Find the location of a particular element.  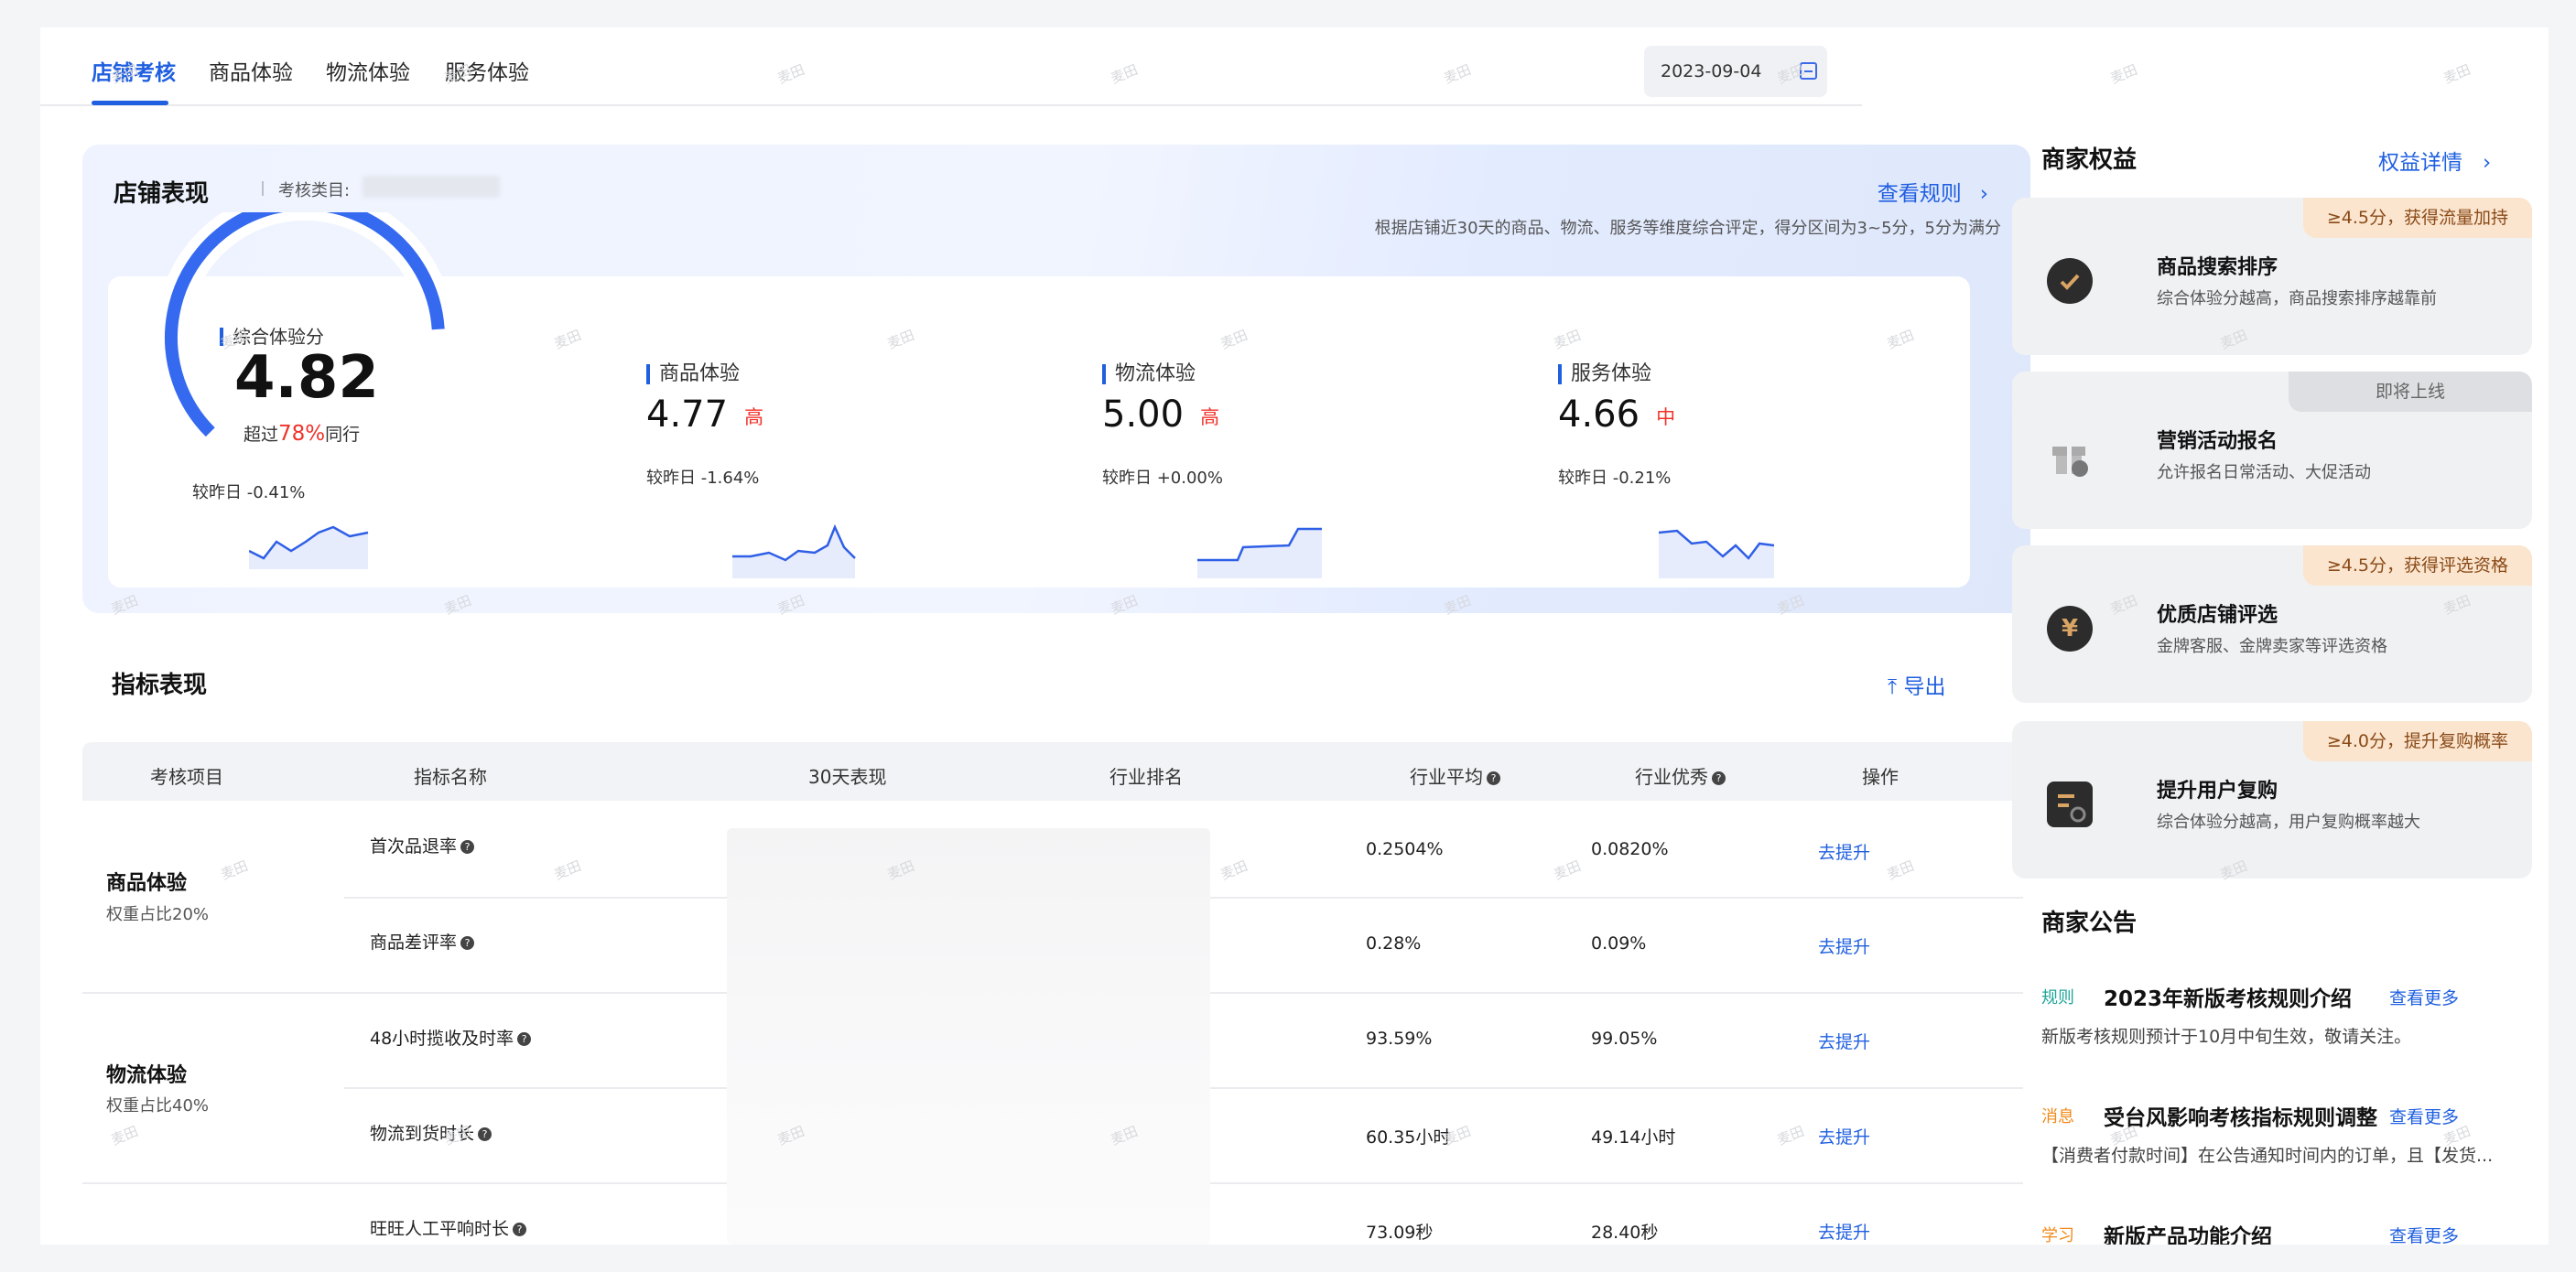

performance-description: 根据店铺近30天的商品、物流、服务等维度综合评定，得分区间为3~5分，5分为满分 is located at coordinates (1688, 228).